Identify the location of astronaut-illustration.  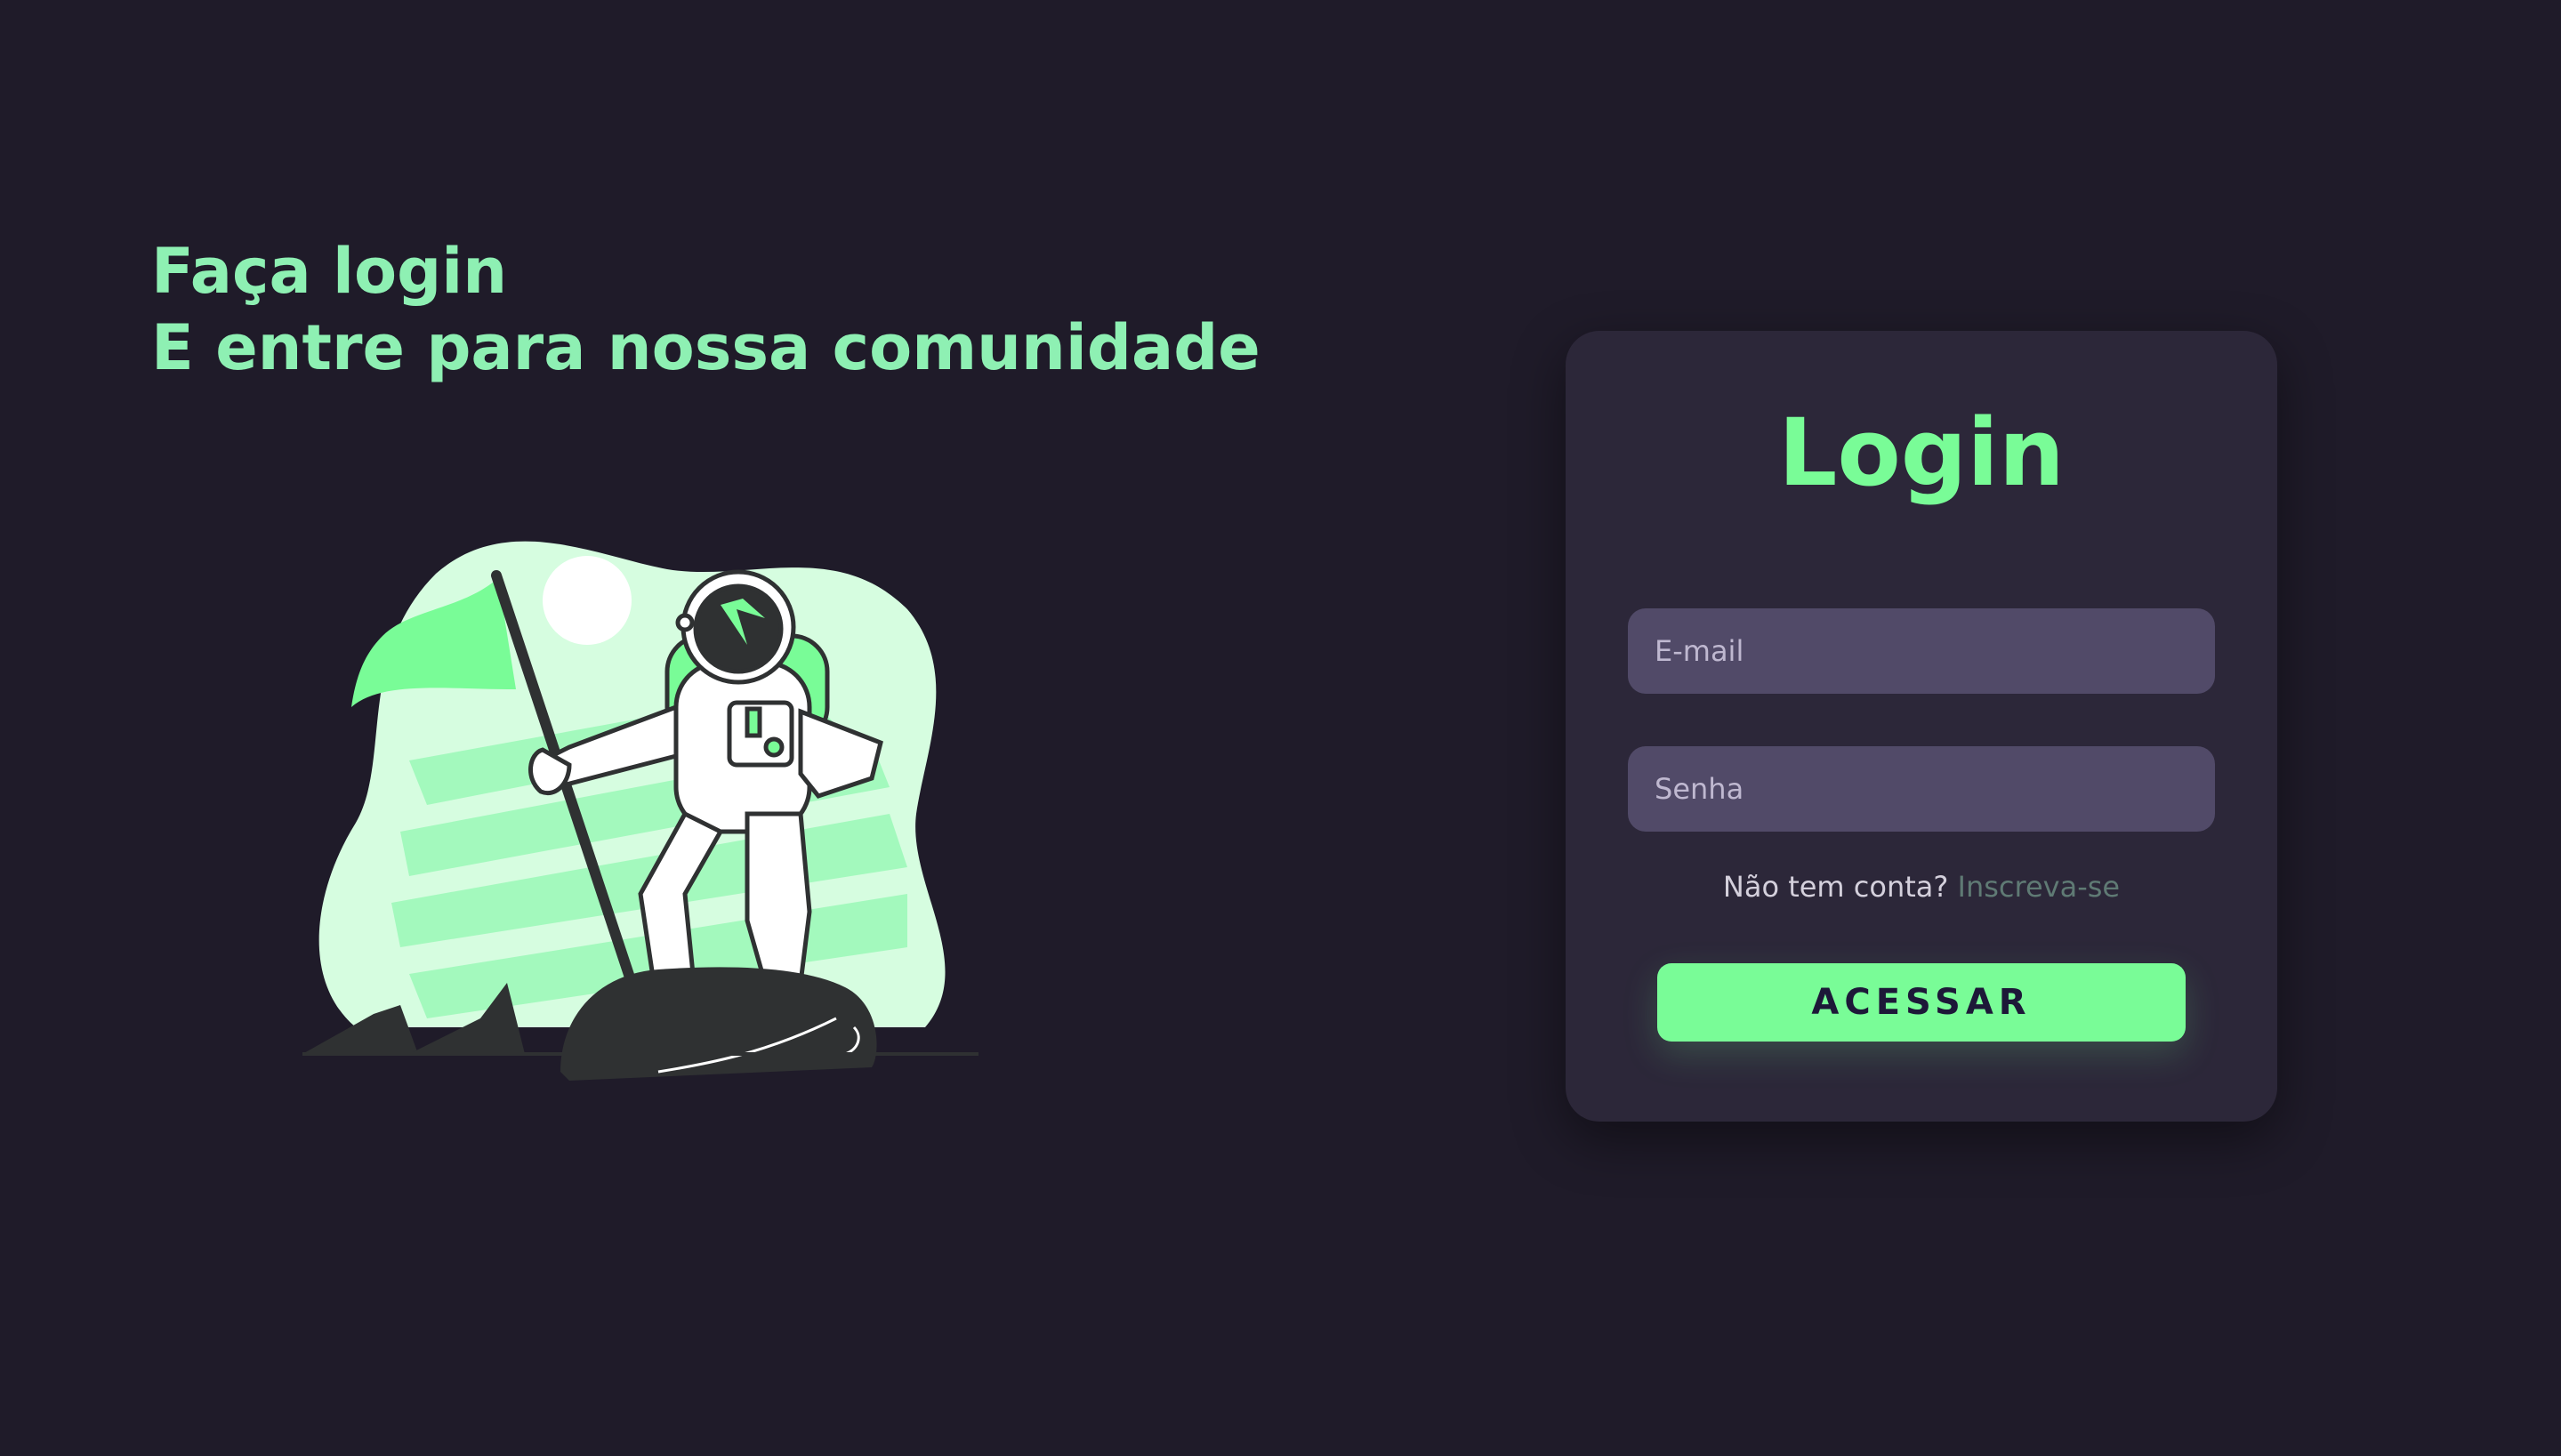
(640, 811).